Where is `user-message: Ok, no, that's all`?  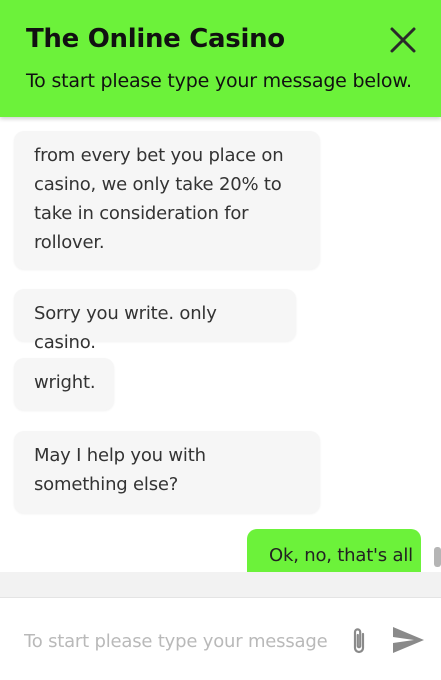 user-message: Ok, no, that's all is located at coordinates (334, 550).